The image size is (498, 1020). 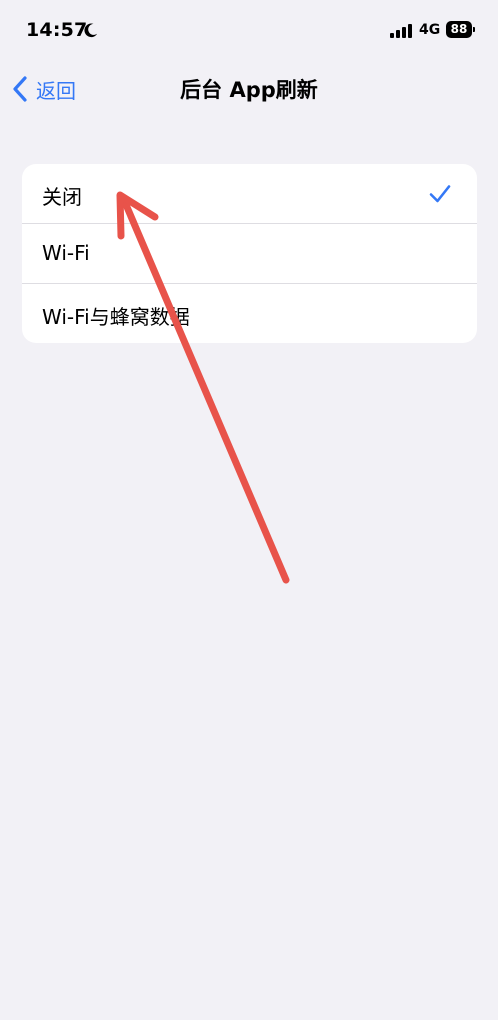 I want to click on status-bar: 14:57 4G 88, so click(x=249, y=30).